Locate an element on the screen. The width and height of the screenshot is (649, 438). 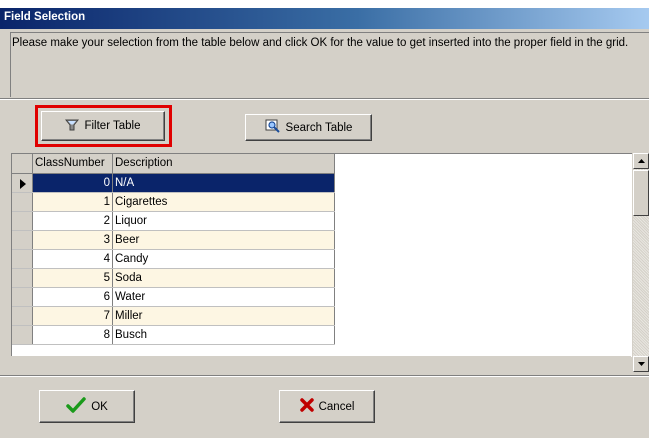
table-row: 7 Miller is located at coordinates (173, 316).